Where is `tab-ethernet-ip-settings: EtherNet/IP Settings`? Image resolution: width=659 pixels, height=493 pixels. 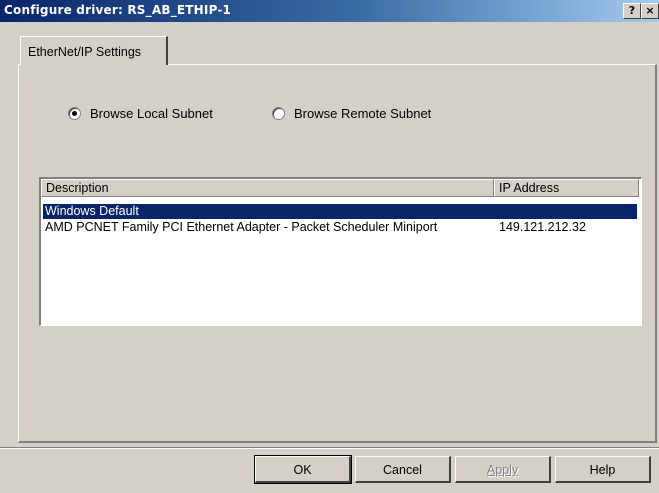 tab-ethernet-ip-settings: EtherNet/IP Settings is located at coordinates (94, 50).